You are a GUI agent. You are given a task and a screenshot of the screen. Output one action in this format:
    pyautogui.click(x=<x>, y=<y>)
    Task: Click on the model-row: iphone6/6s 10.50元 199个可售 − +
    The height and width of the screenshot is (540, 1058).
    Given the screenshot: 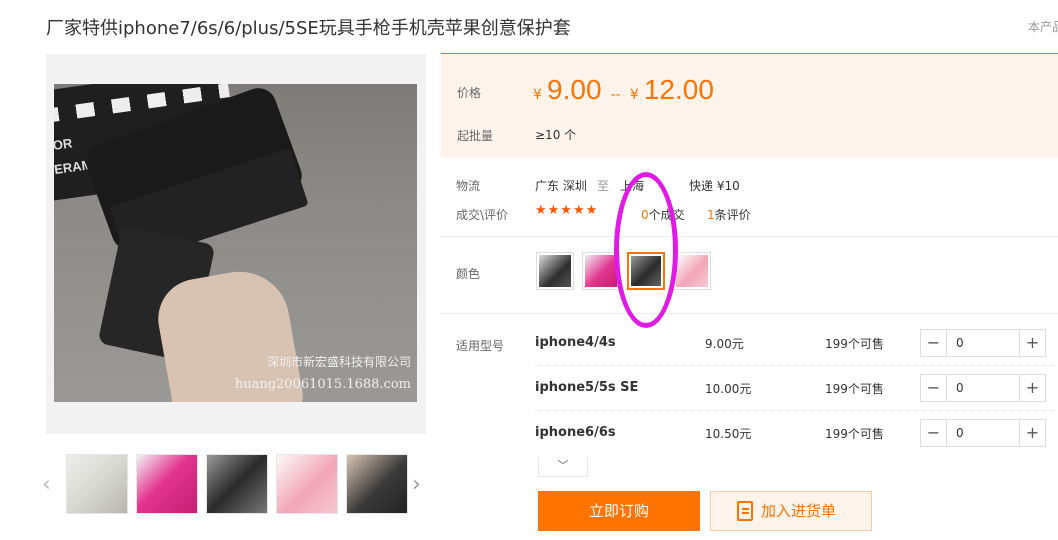 What is the action you would take?
    pyautogui.click(x=795, y=434)
    